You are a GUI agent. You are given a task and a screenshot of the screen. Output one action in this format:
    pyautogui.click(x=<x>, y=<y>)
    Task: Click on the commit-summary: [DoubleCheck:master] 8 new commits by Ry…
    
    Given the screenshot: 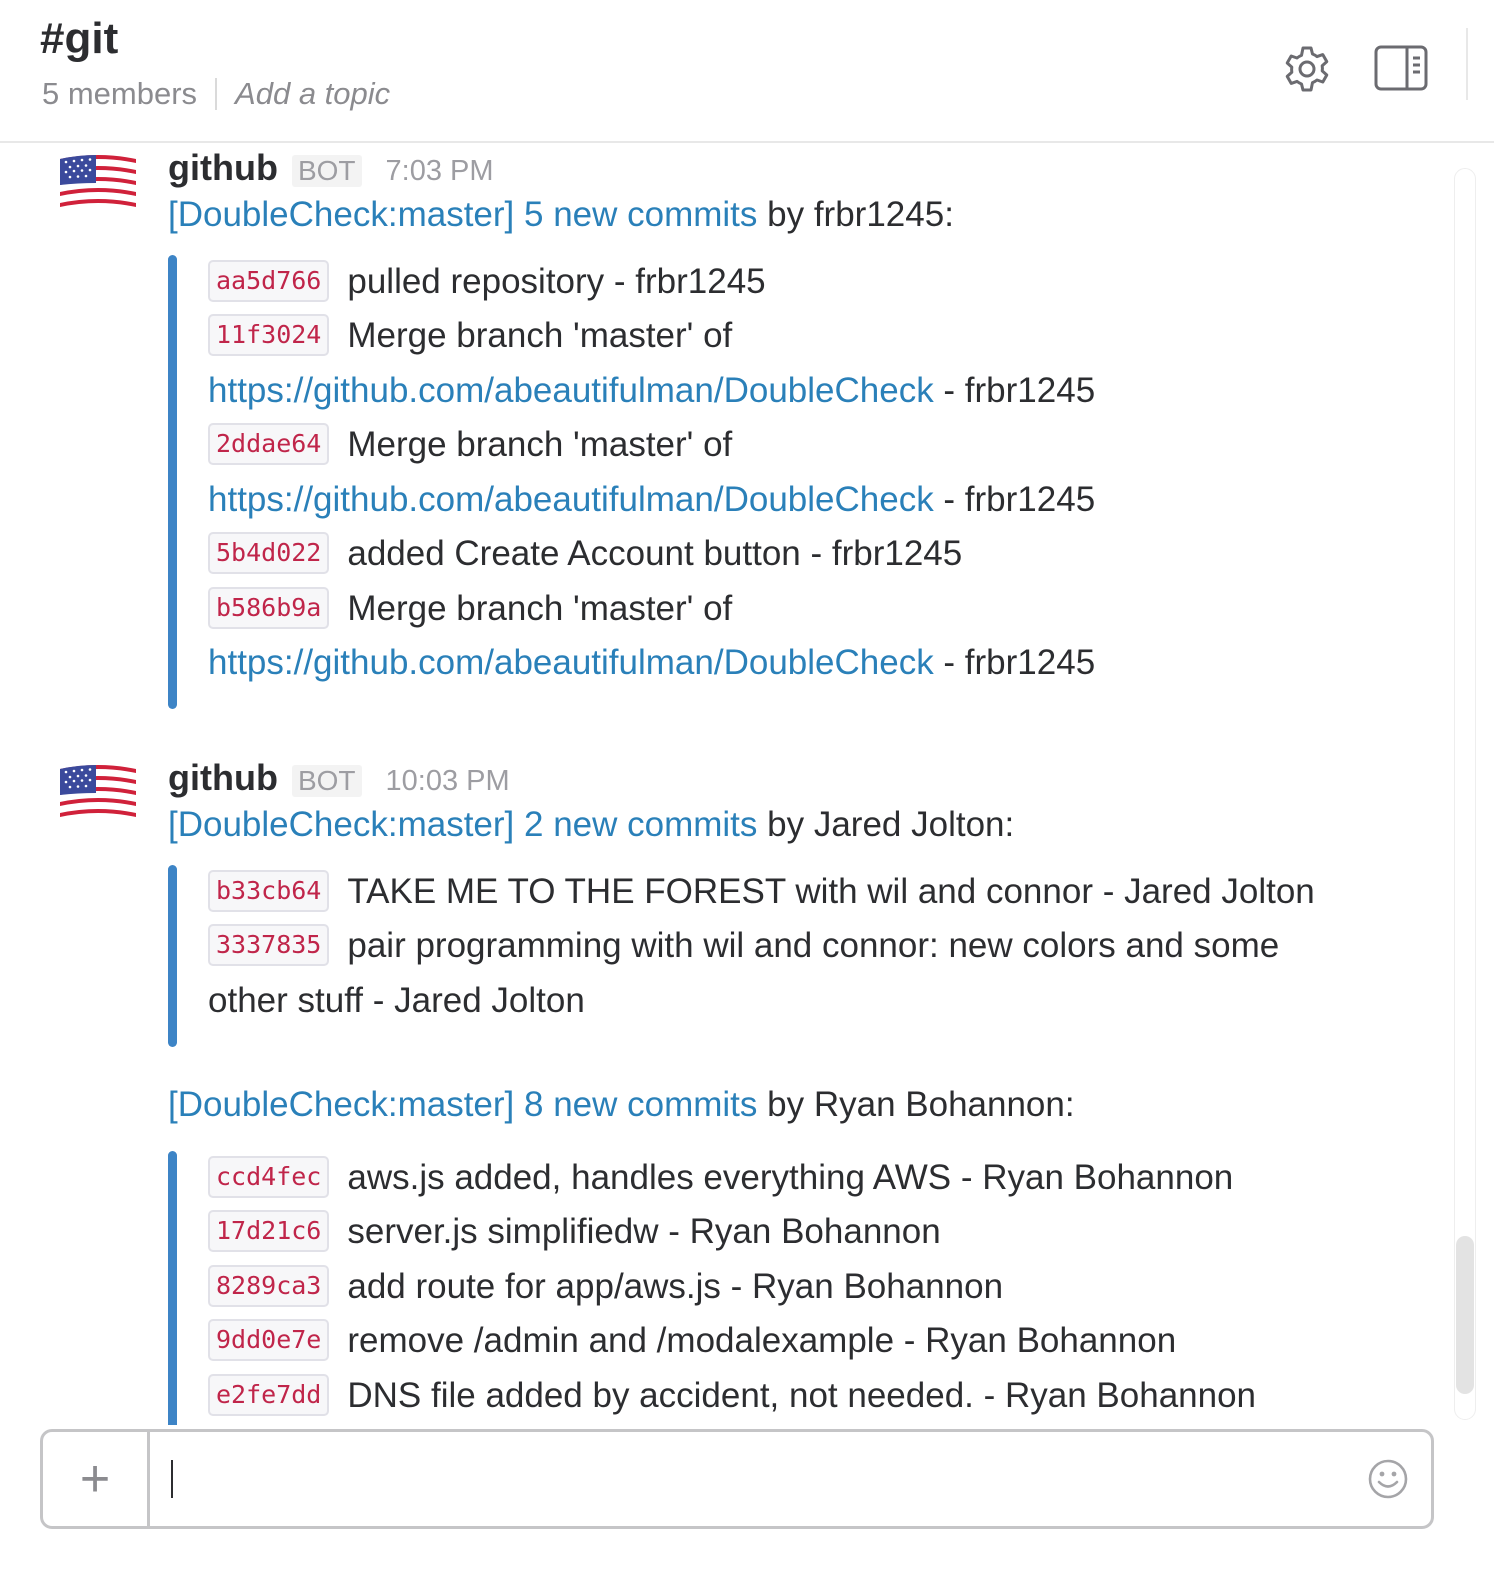 What is the action you would take?
    pyautogui.click(x=621, y=1105)
    